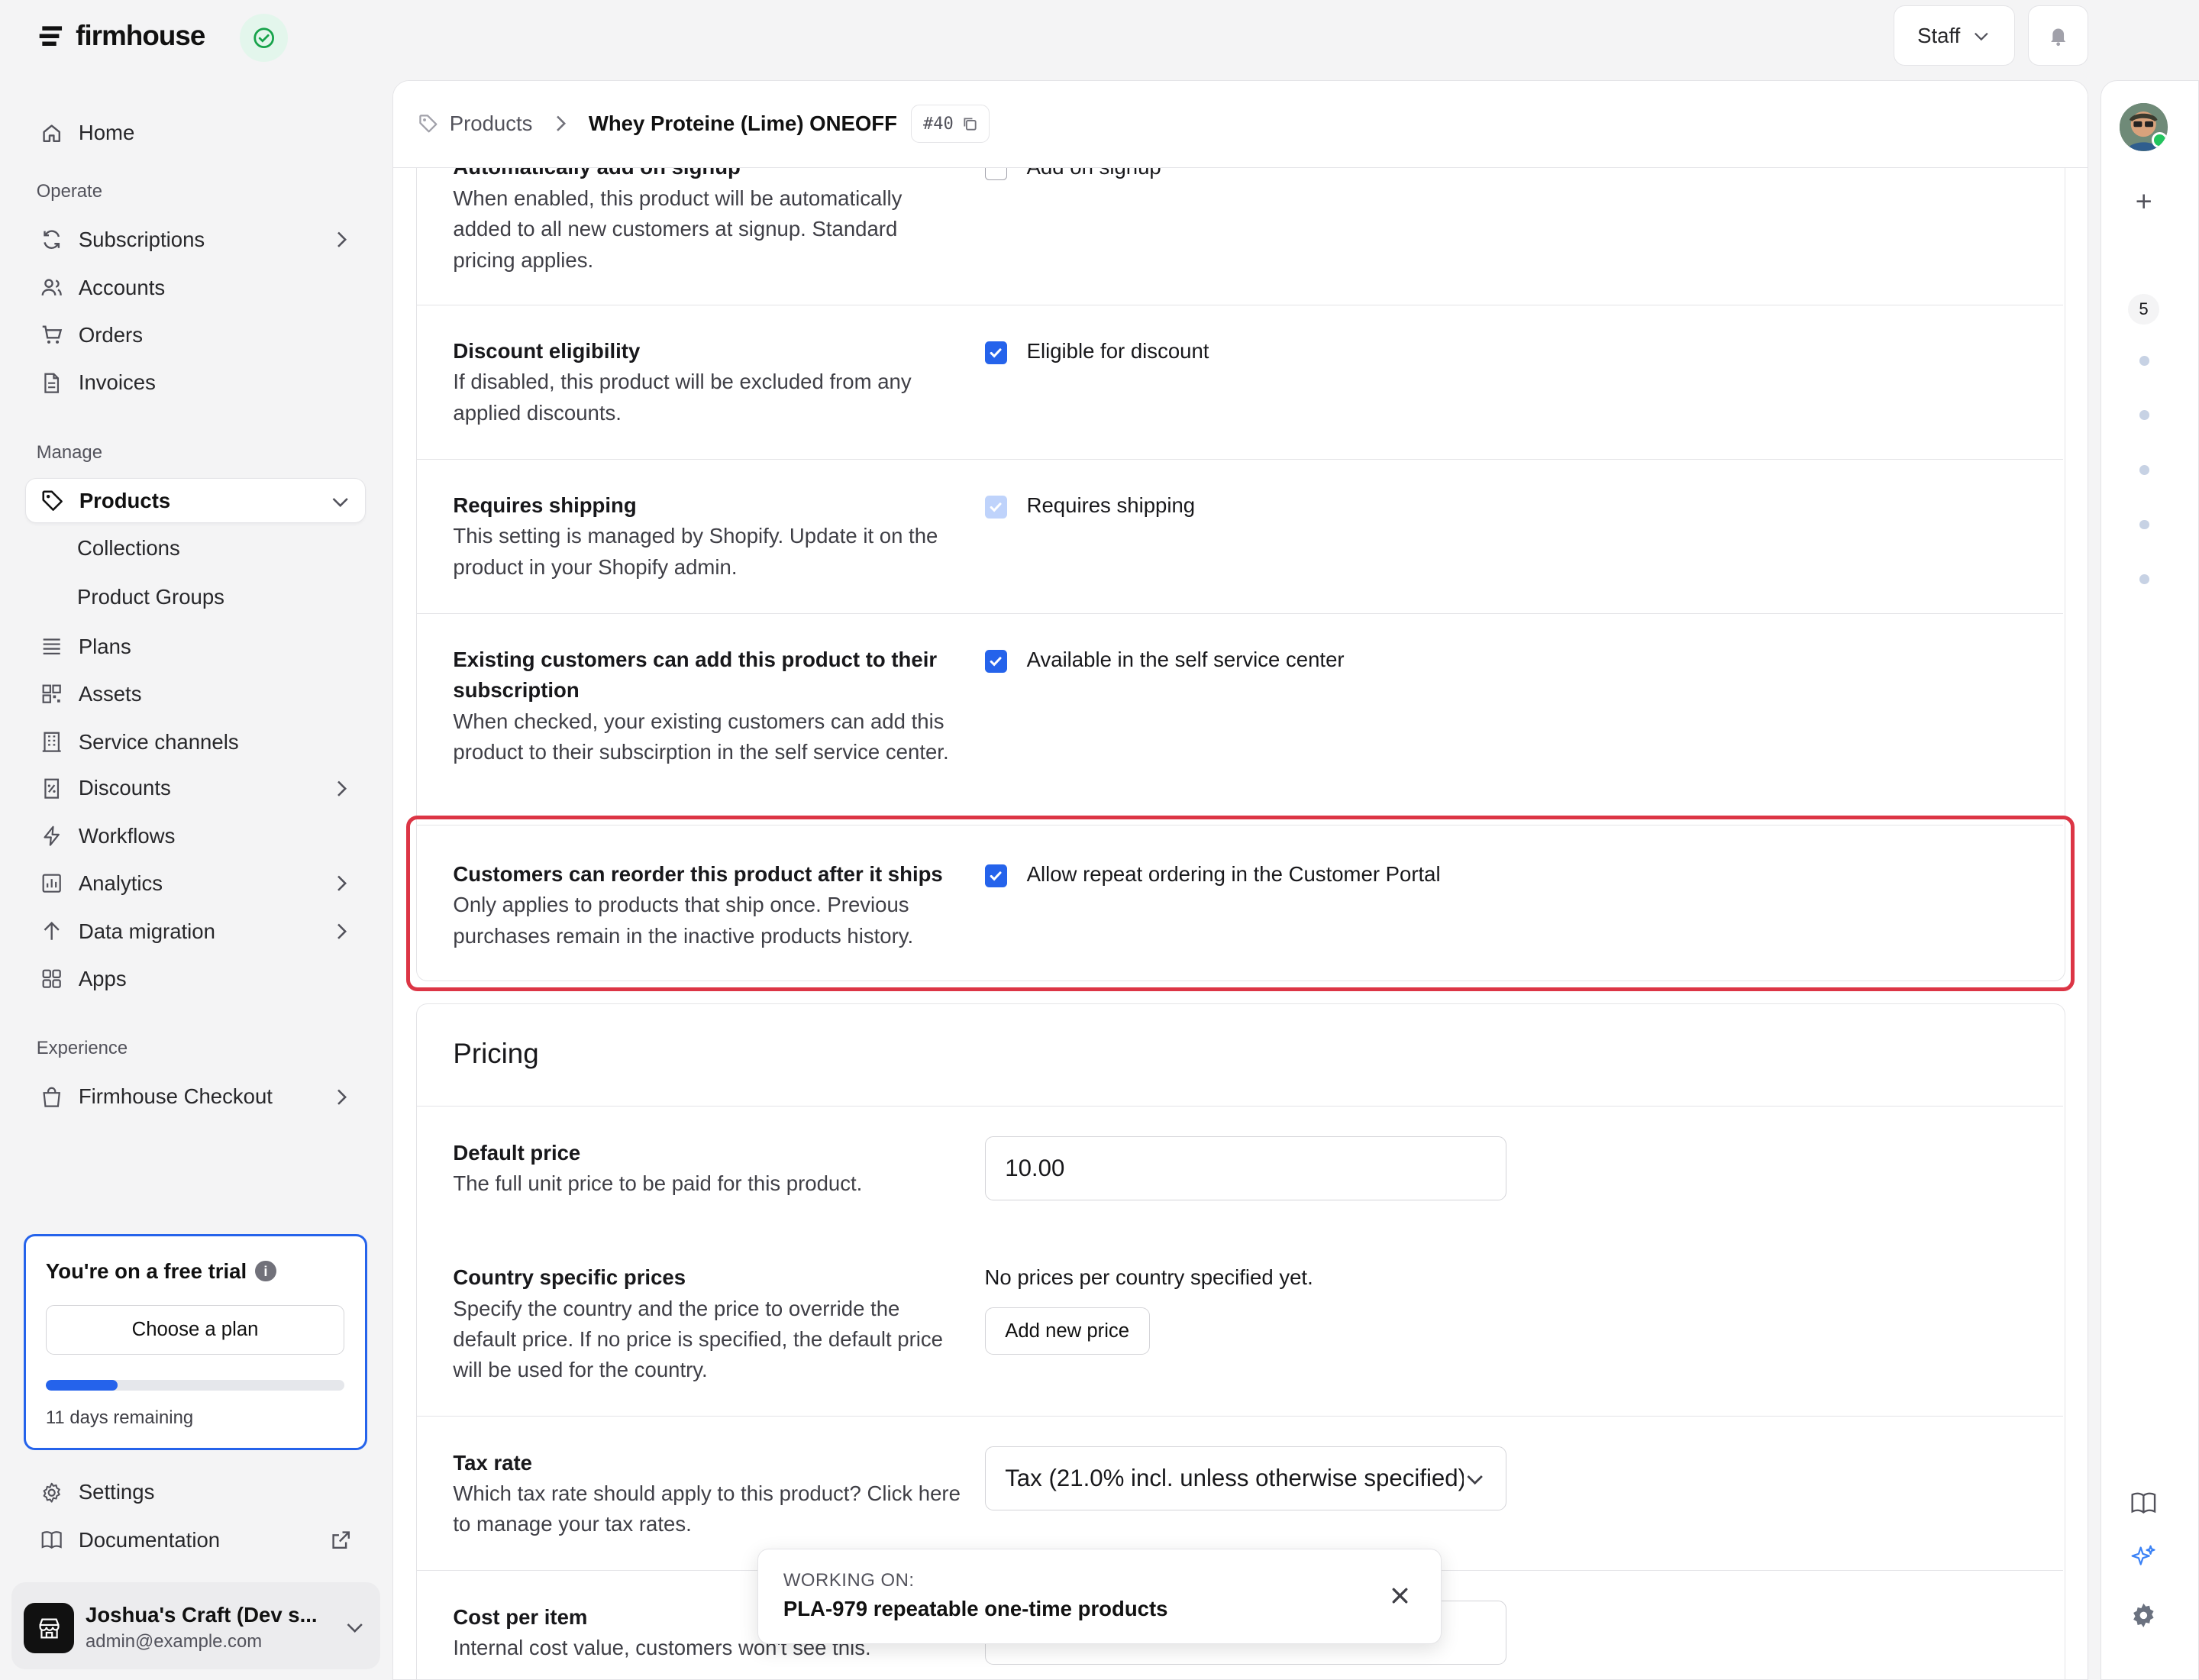  I want to click on no-country-prices-text: No prices per country specified yet., so click(1148, 1277).